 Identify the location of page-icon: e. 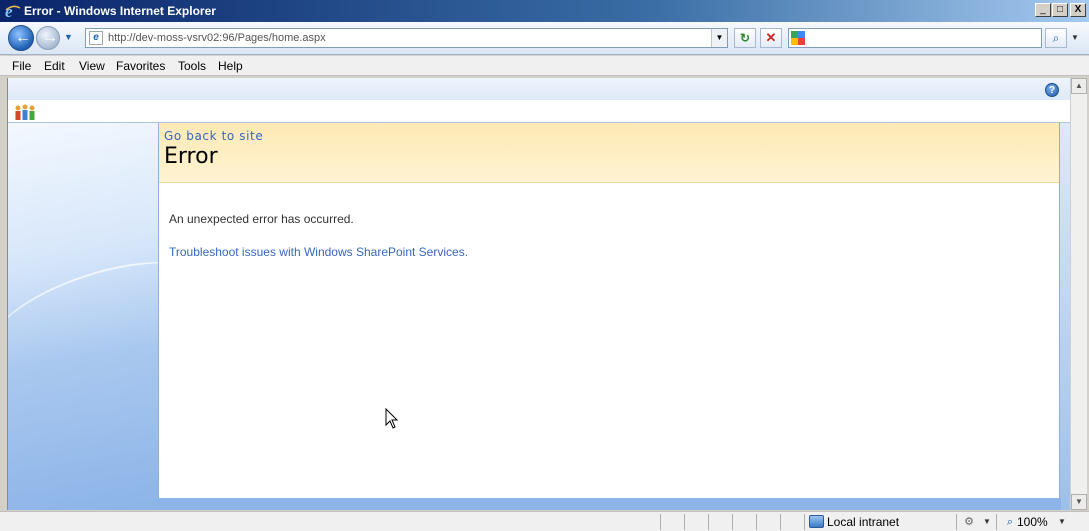
(96, 38).